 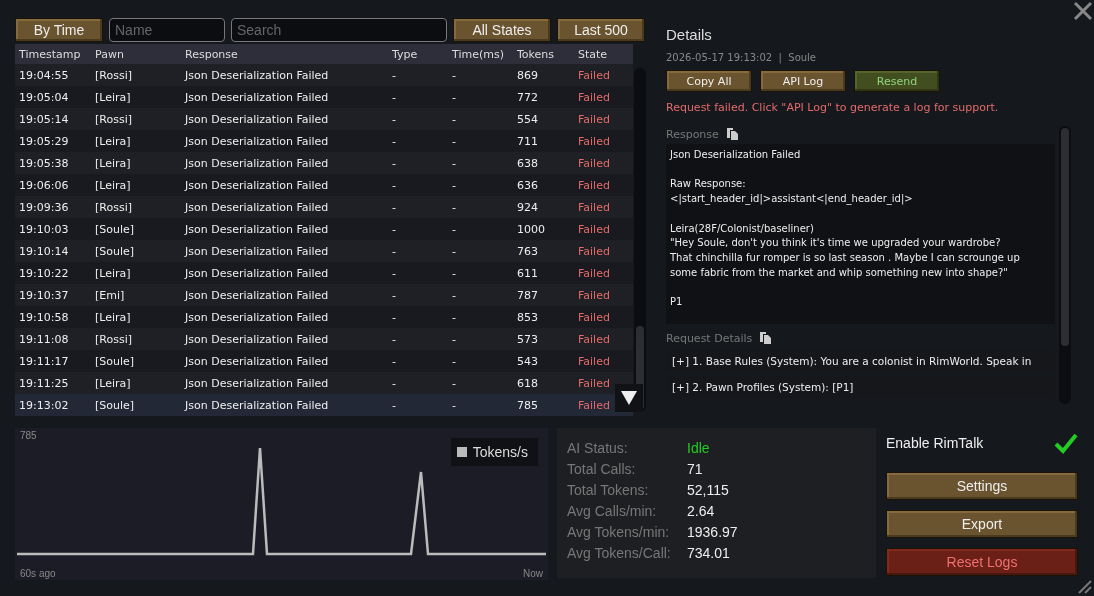 I want to click on down-arrow-icon, so click(x=629, y=398).